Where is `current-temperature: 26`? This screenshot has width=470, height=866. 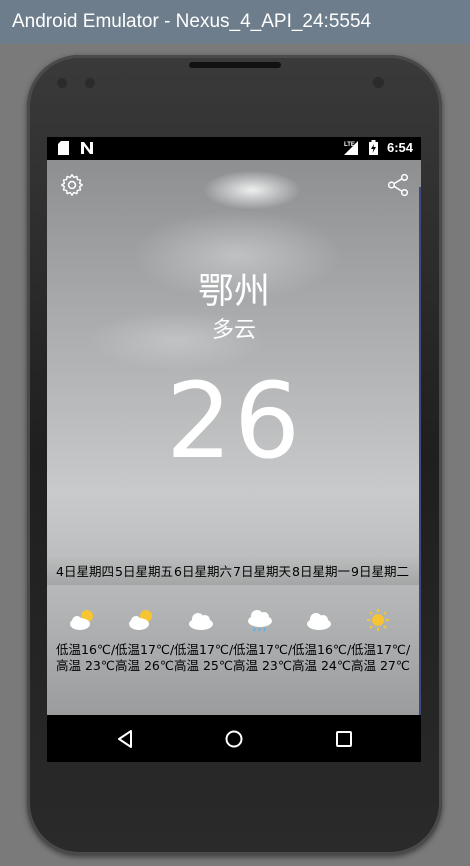 current-temperature: 26 is located at coordinates (234, 421).